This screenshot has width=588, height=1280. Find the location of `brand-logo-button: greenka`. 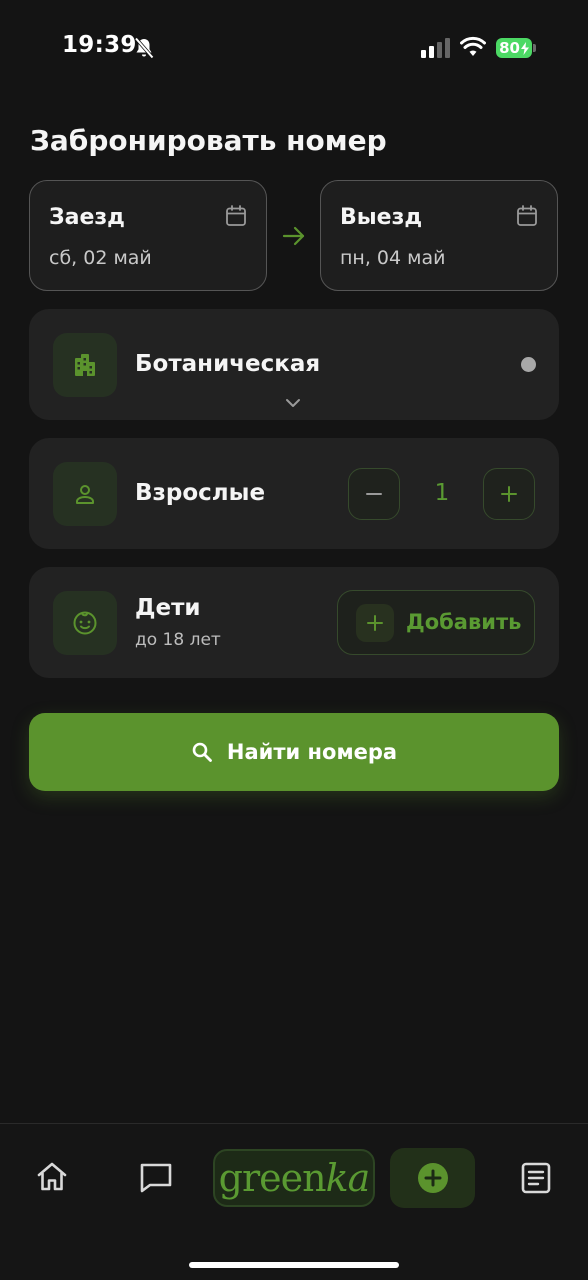

brand-logo-button: greenka is located at coordinates (294, 1178).